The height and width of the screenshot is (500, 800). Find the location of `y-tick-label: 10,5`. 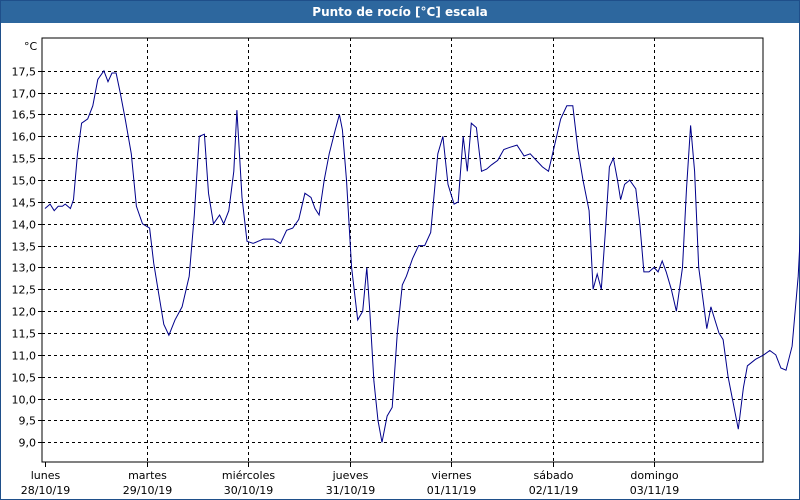

y-tick-label: 10,5 is located at coordinates (24, 378).